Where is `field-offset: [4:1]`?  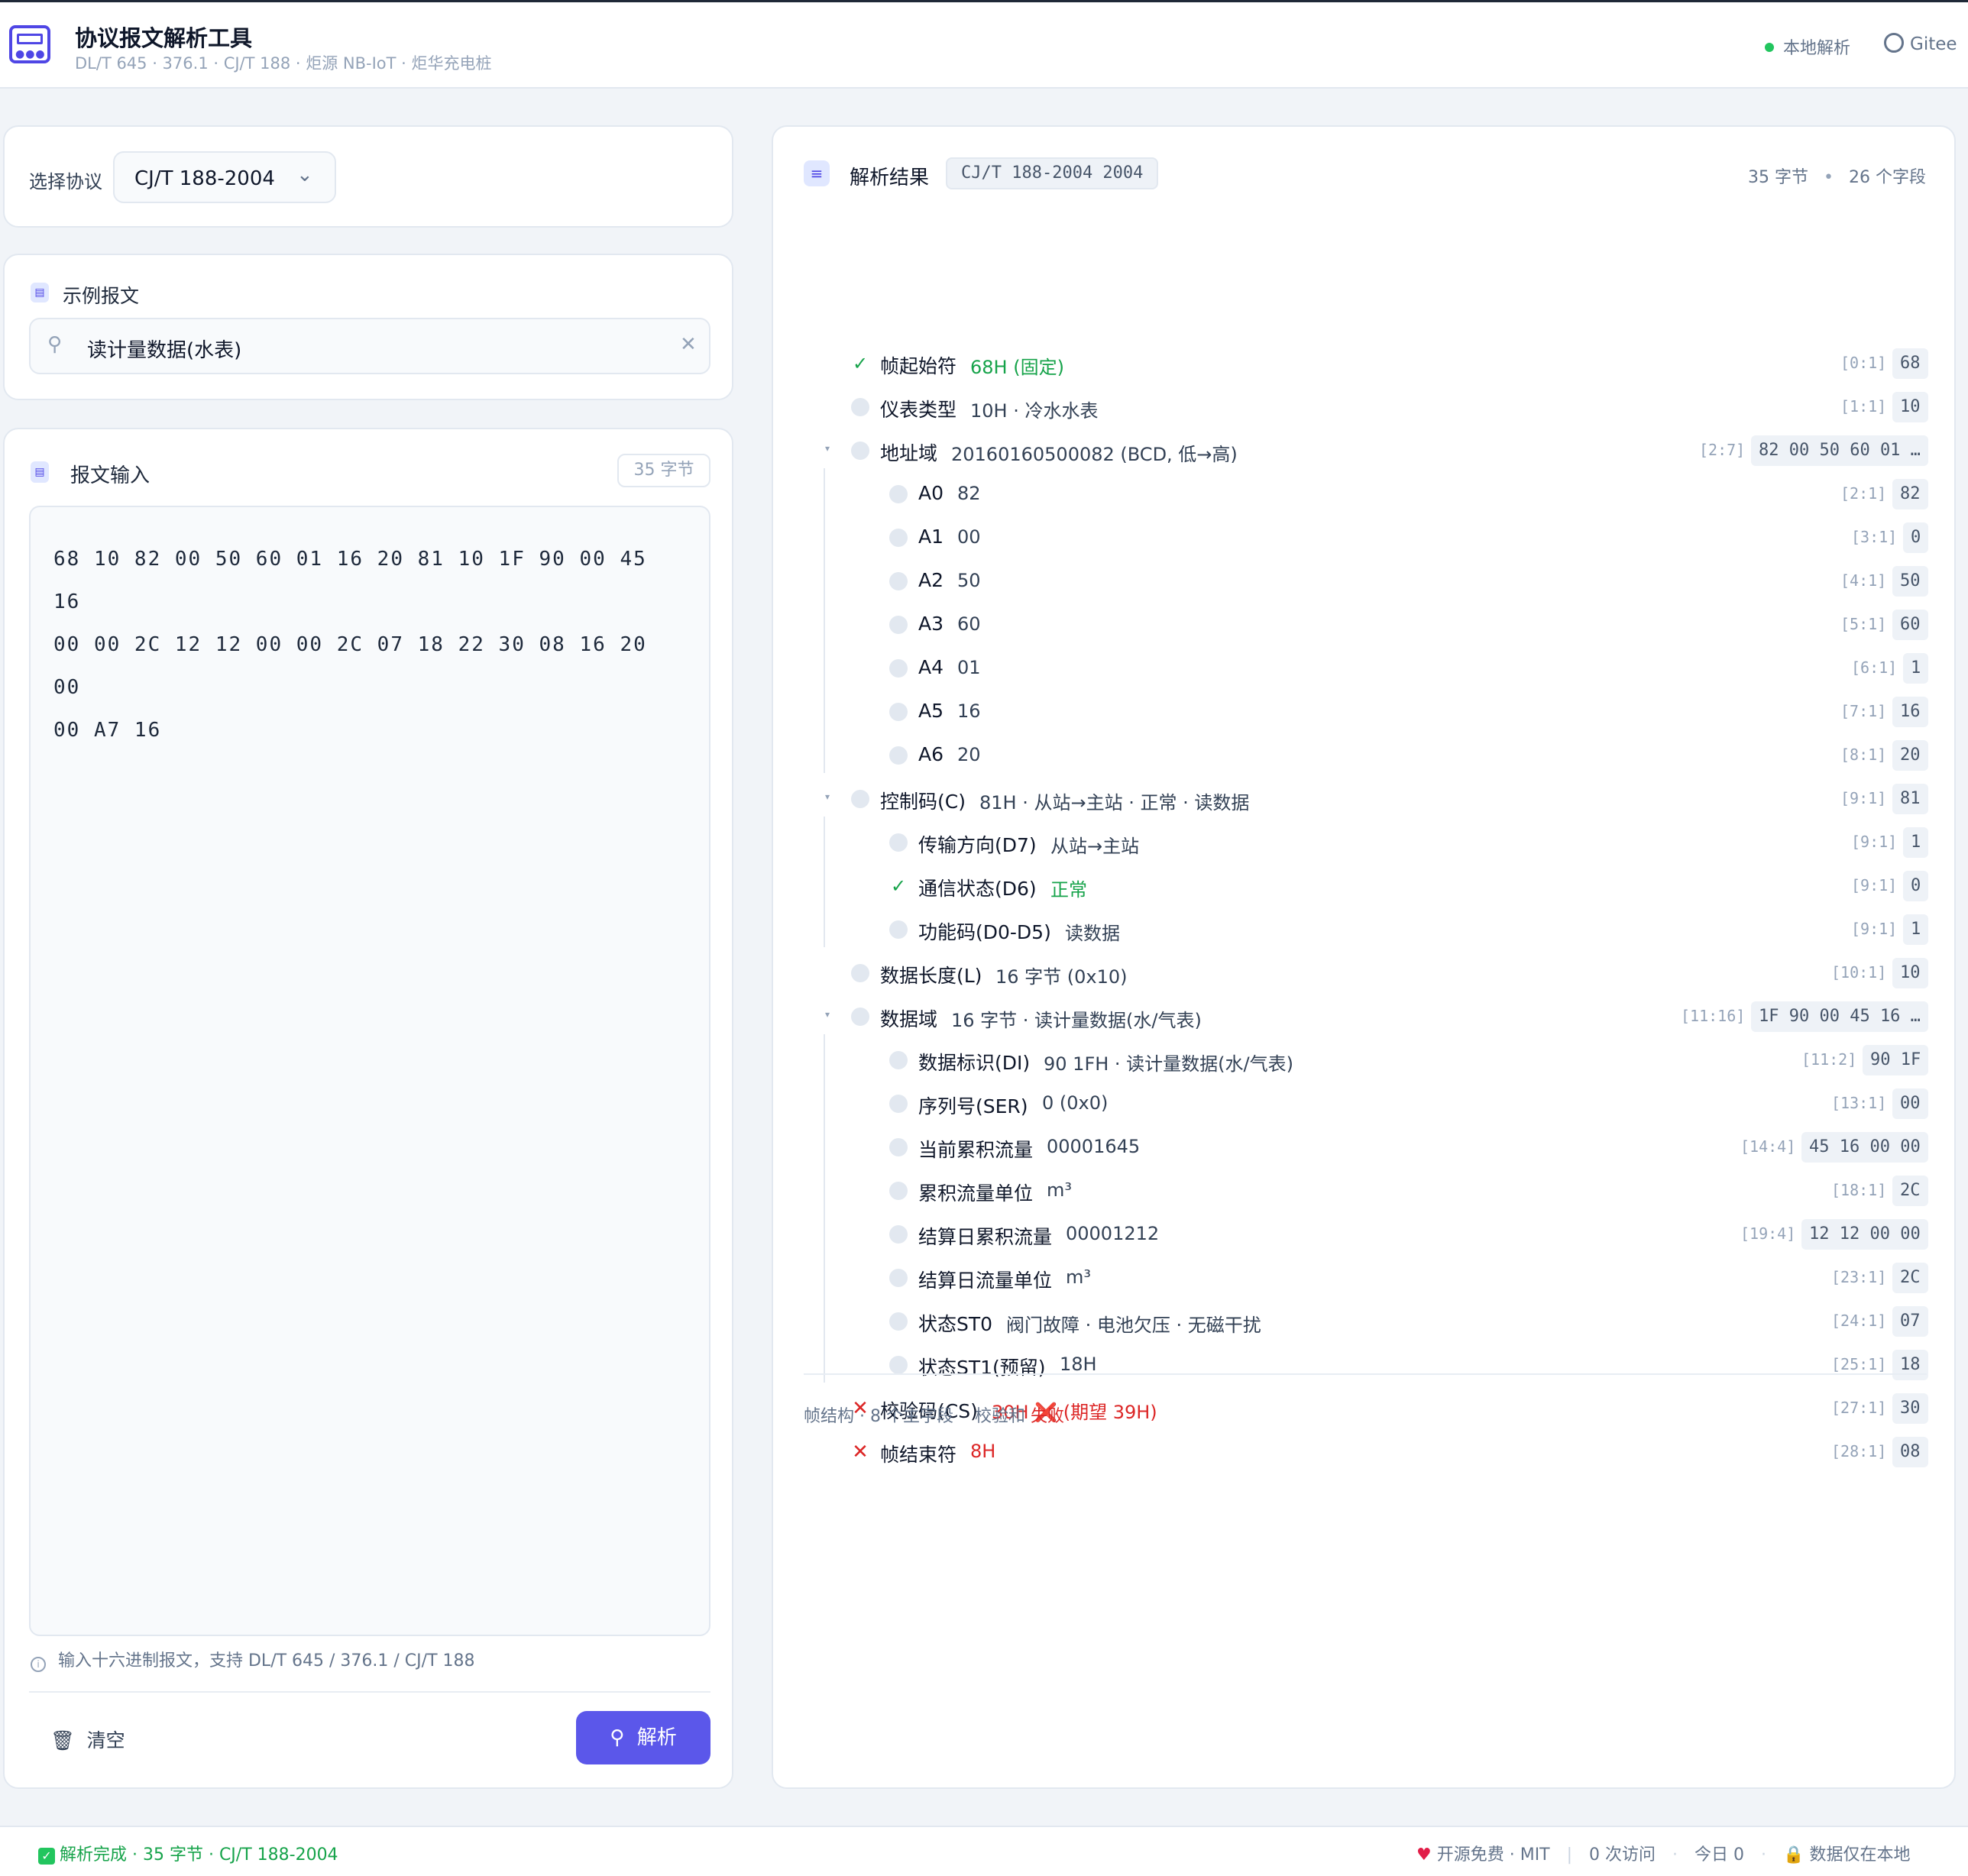 field-offset: [4:1] is located at coordinates (1863, 580).